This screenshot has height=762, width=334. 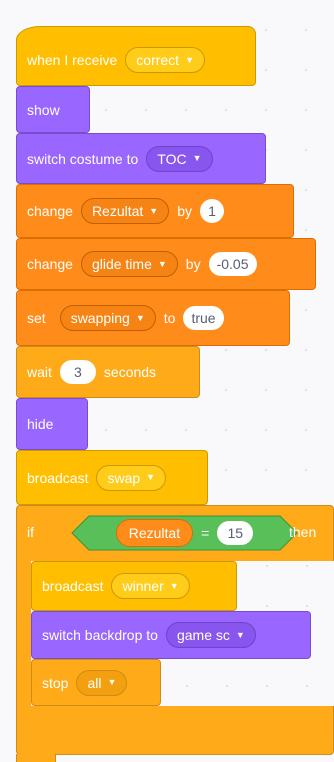 I want to click on seconds-label: seconds, so click(x=130, y=372).